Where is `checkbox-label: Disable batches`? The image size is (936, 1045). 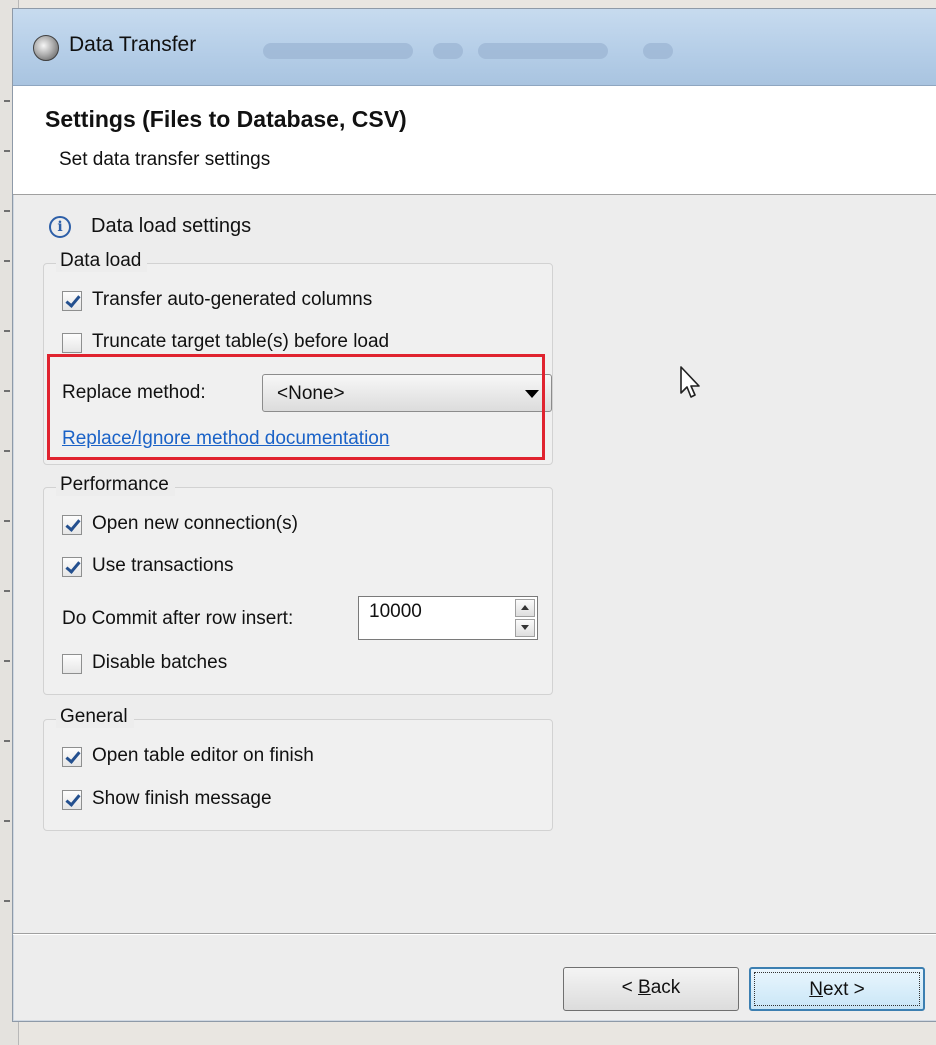
checkbox-label: Disable batches is located at coordinates (160, 662).